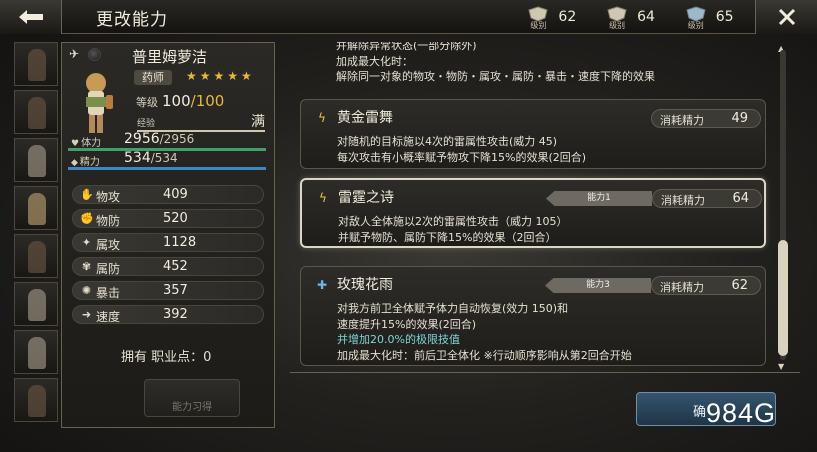  What do you see at coordinates (783, 205) in the screenshot?
I see `ability-scrollbar` at bounding box center [783, 205].